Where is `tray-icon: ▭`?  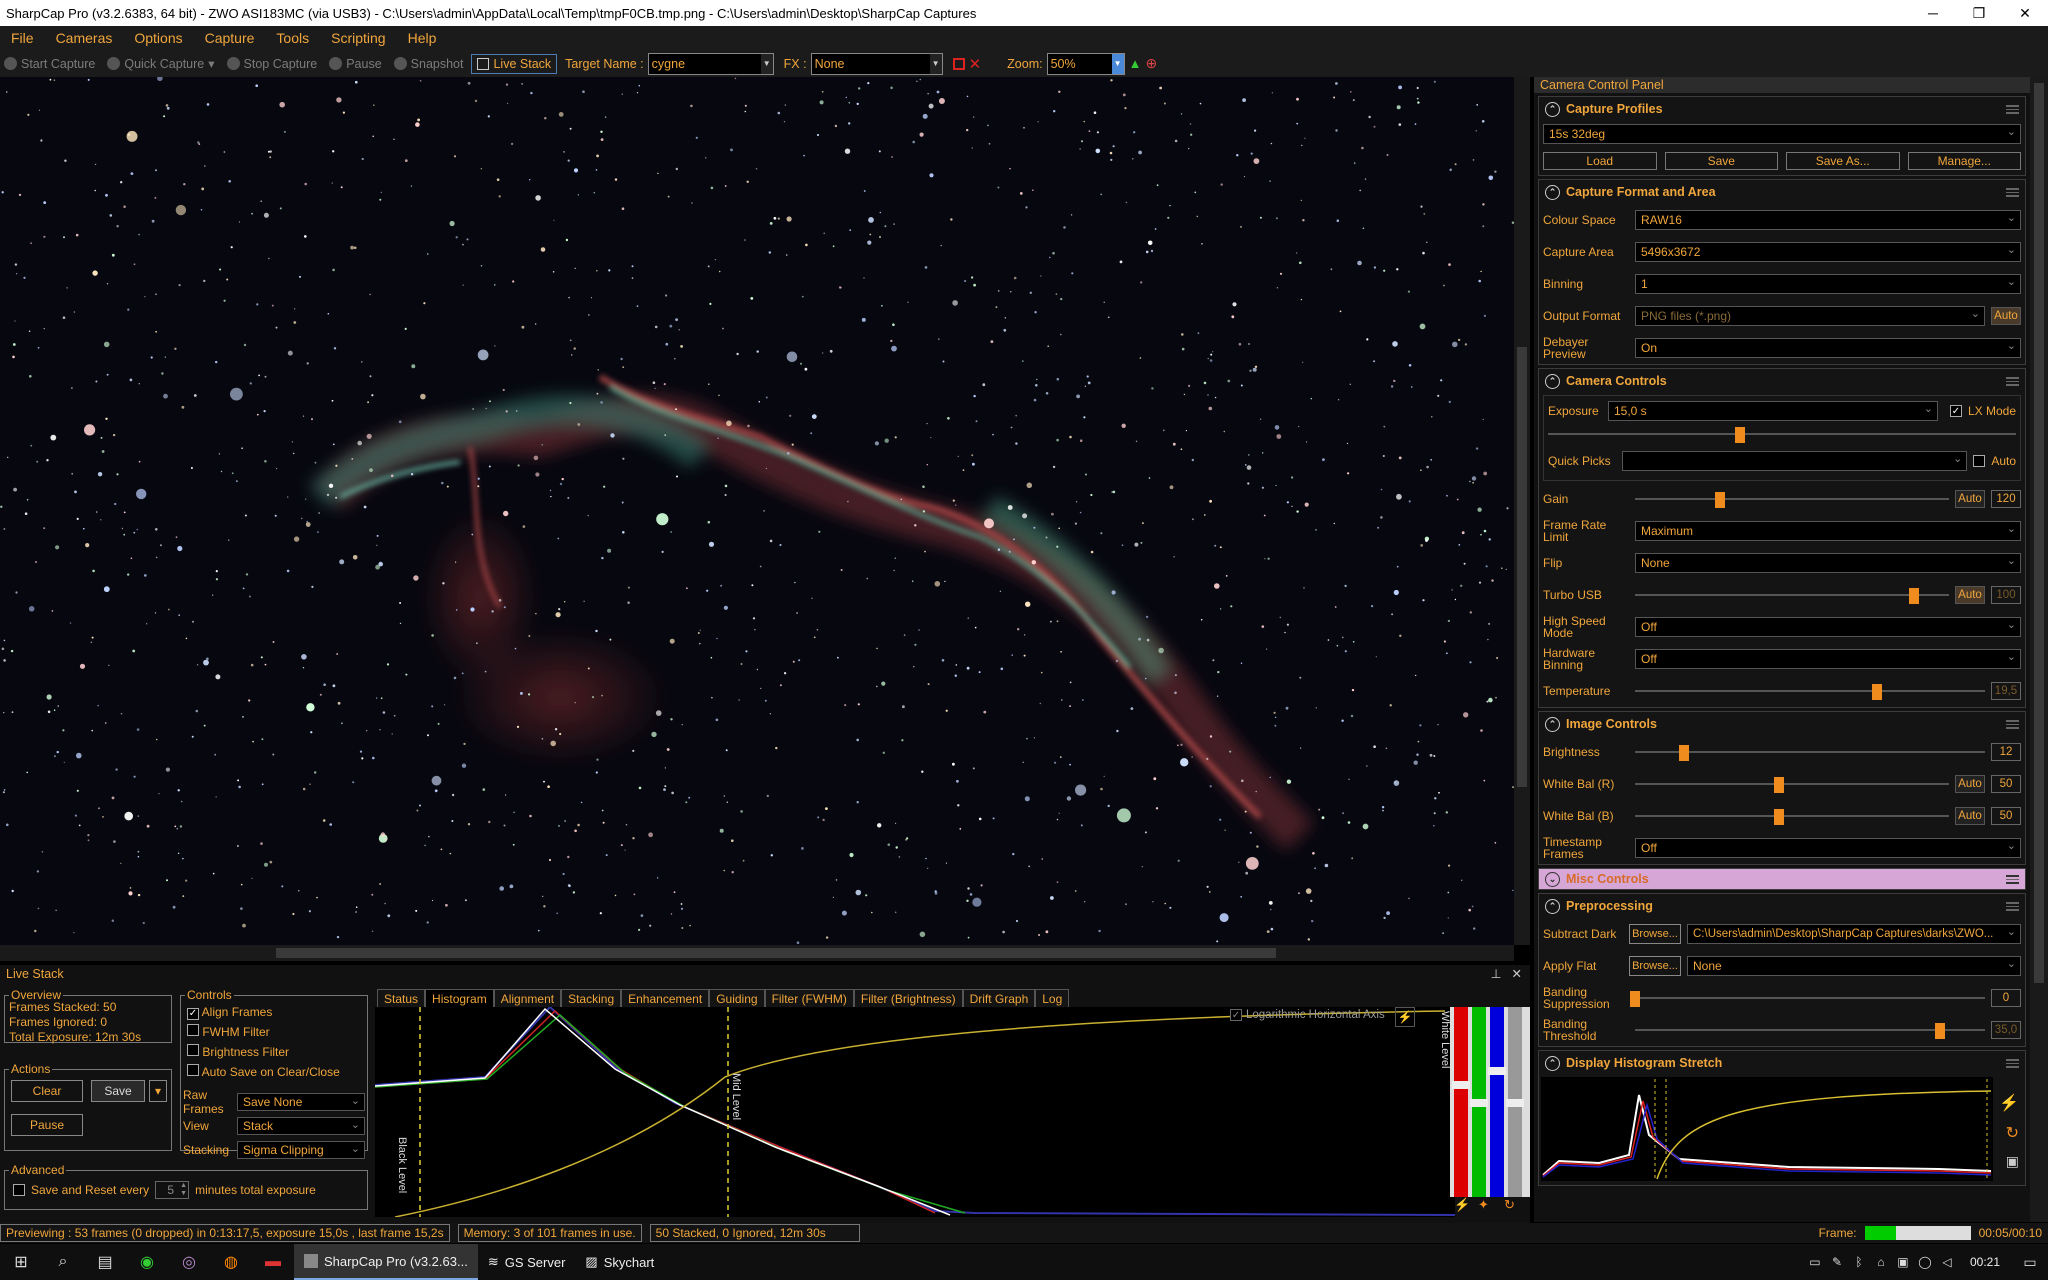 tray-icon: ▭ is located at coordinates (1815, 1262).